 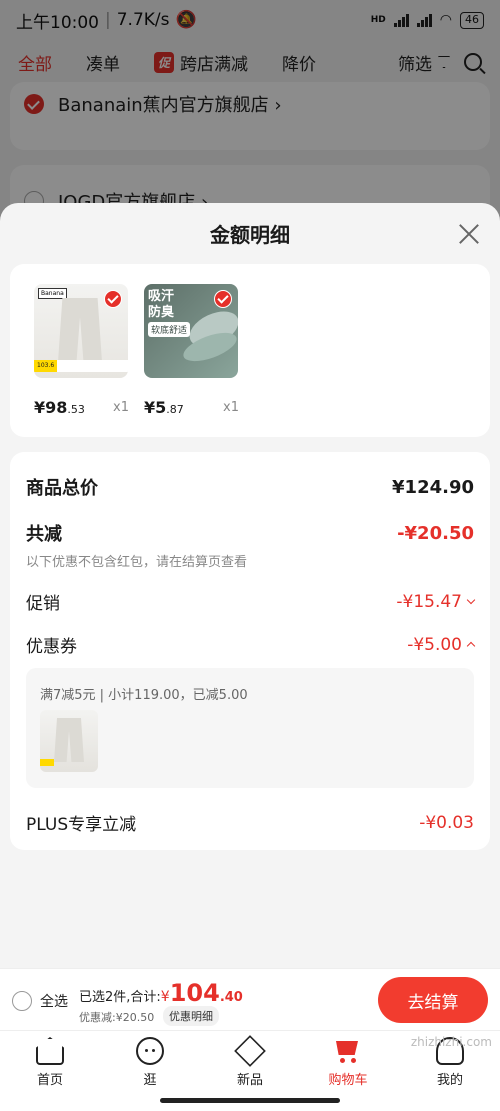 I want to click on reduce-note: 以下优惠不包含红包，请在结算页查看, so click(x=137, y=562).